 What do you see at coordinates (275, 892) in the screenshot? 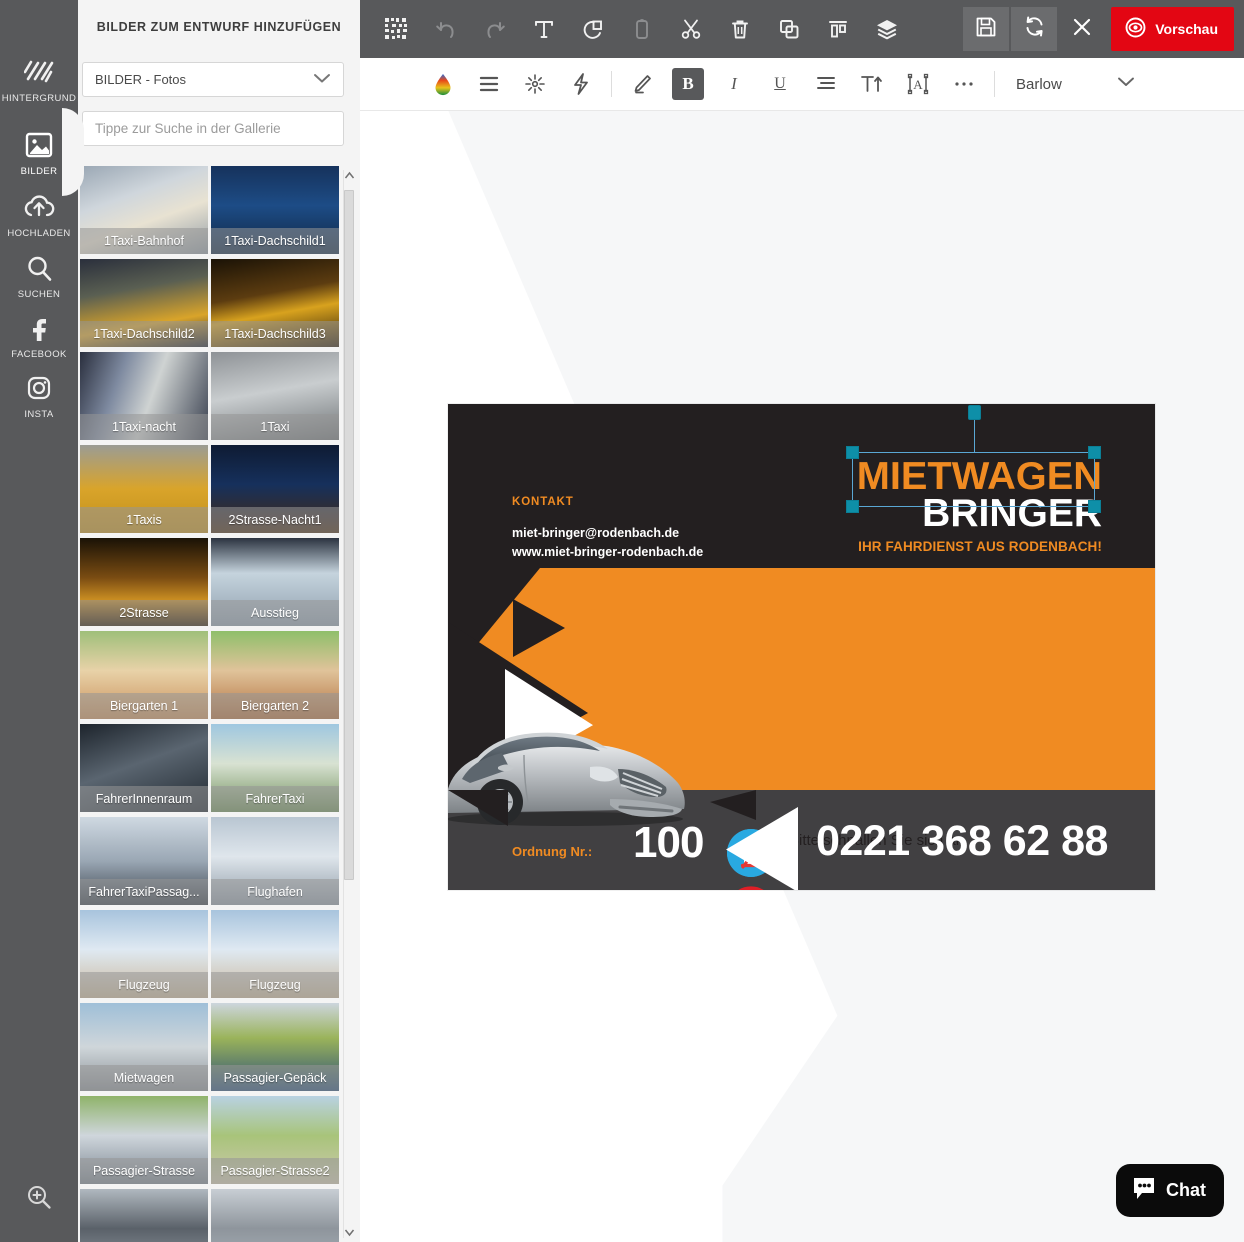
I see `thumbnail-label: Flughafen` at bounding box center [275, 892].